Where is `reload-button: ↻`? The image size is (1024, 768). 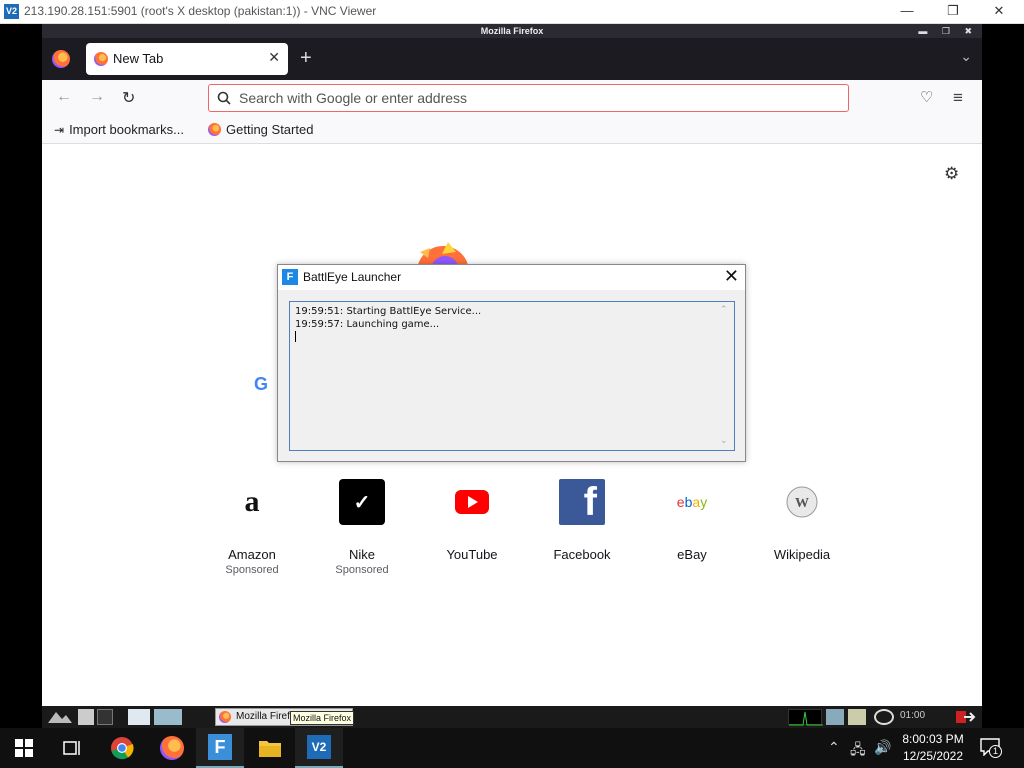 reload-button: ↻ is located at coordinates (128, 98).